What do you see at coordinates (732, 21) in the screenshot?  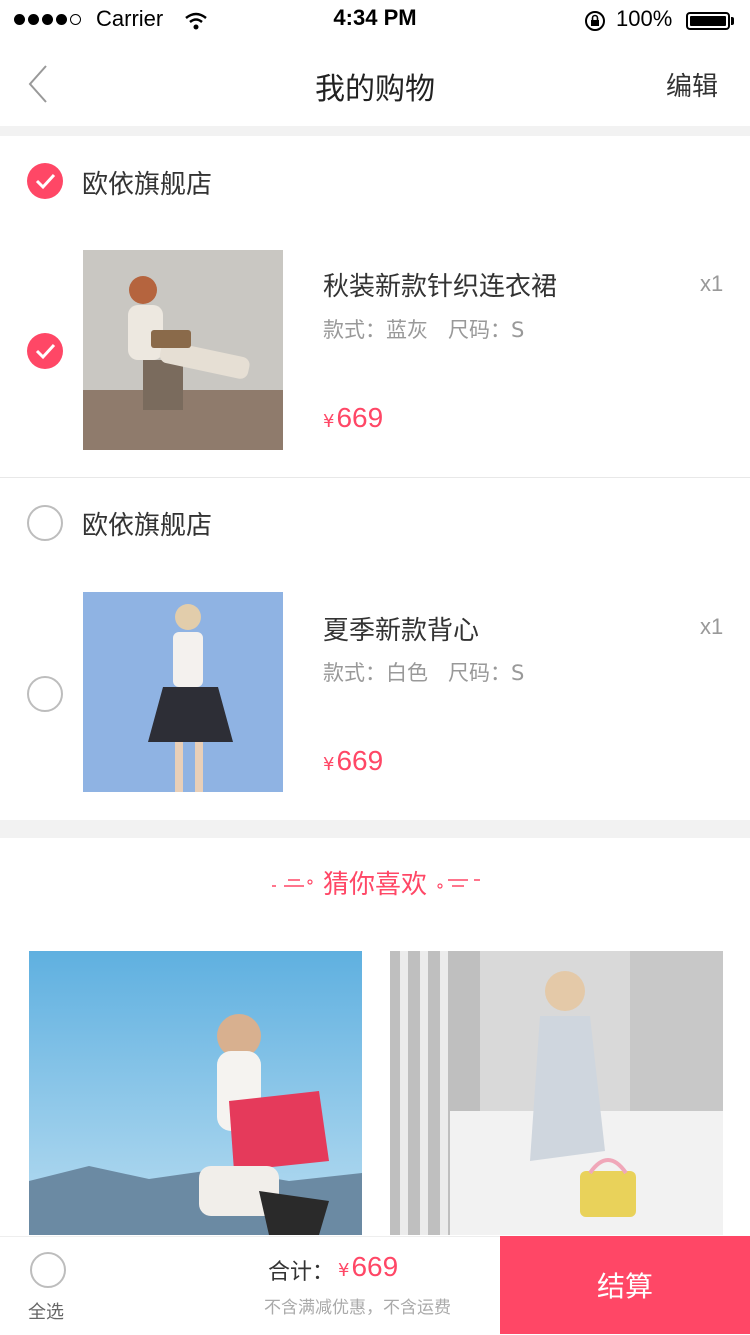 I see `battery-tip` at bounding box center [732, 21].